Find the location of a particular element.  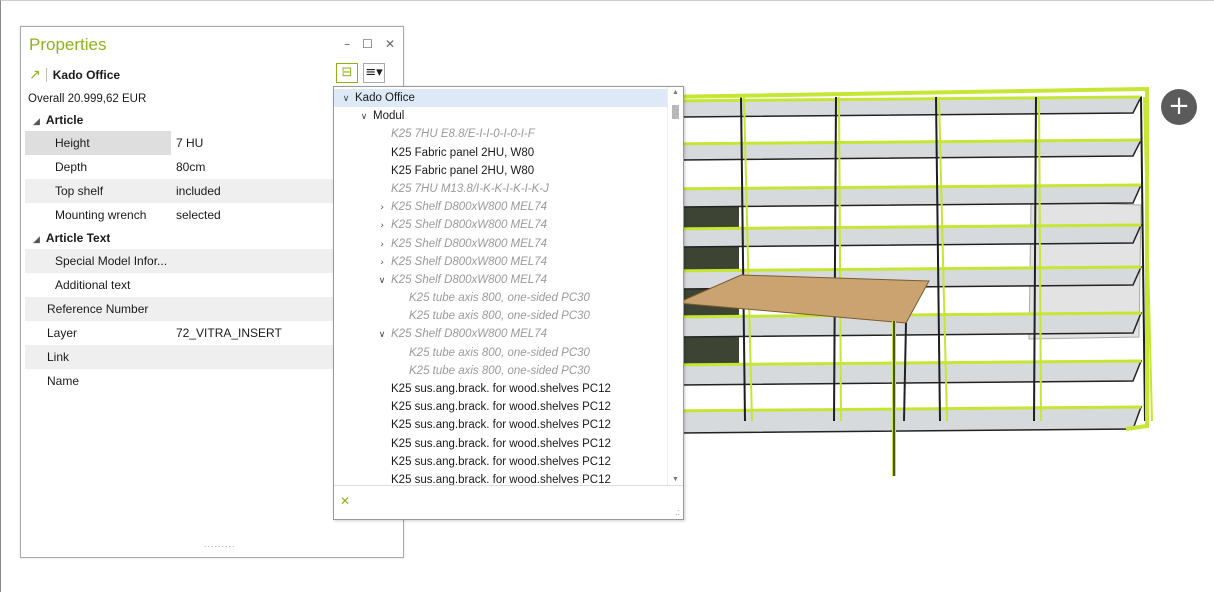

tree-item: ∨ Modul is located at coordinates (501, 116).